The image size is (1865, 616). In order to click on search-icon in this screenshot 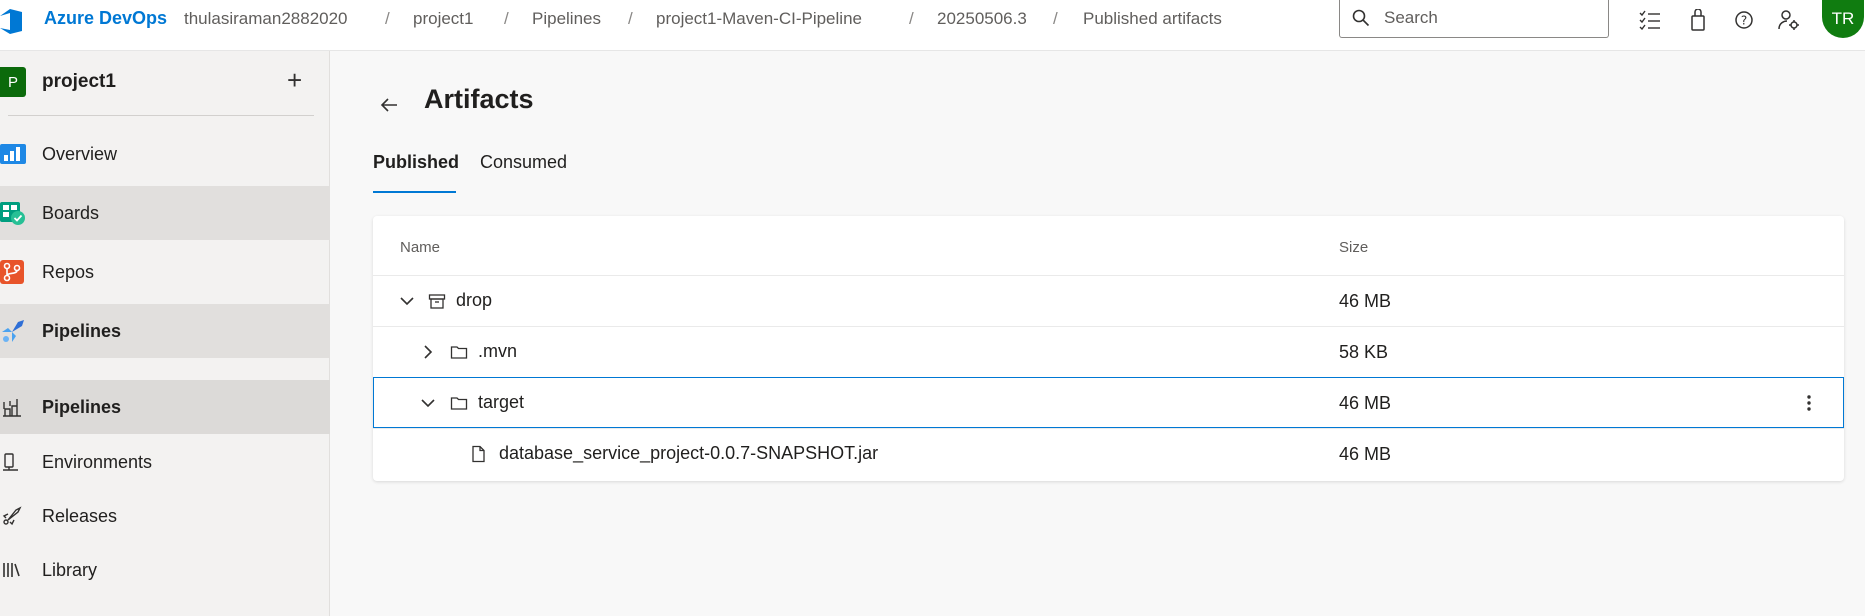, I will do `click(1361, 18)`.